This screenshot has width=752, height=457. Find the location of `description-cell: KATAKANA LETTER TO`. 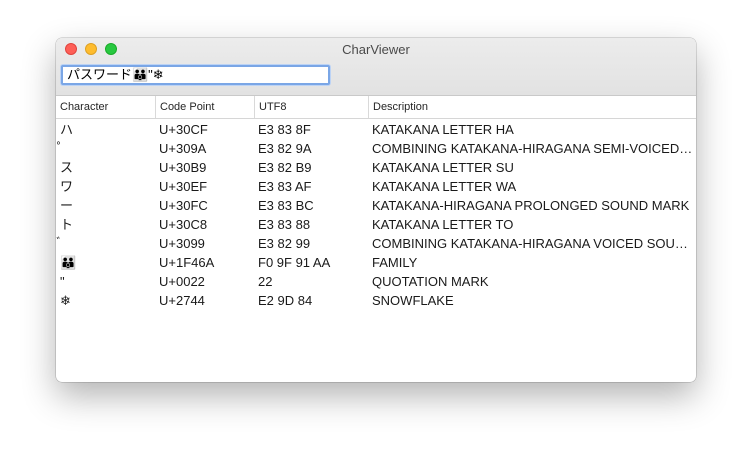

description-cell: KATAKANA LETTER TO is located at coordinates (443, 224).